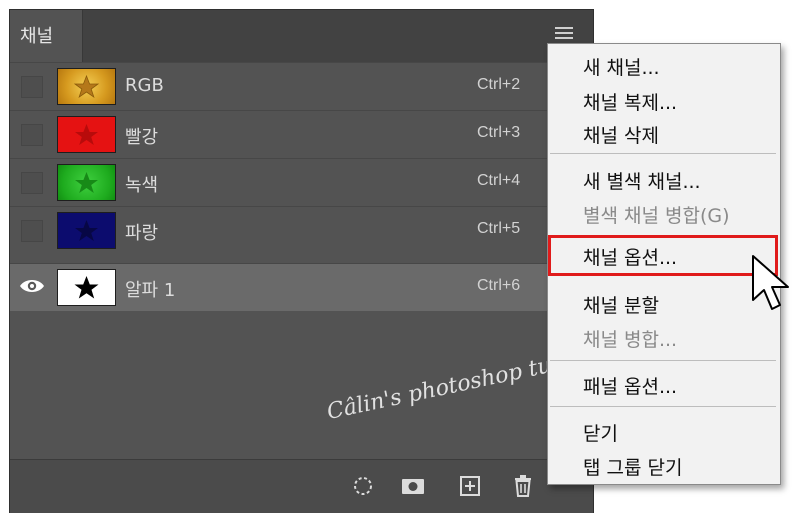 The height and width of the screenshot is (520, 800). I want to click on mask-icon, so click(413, 486).